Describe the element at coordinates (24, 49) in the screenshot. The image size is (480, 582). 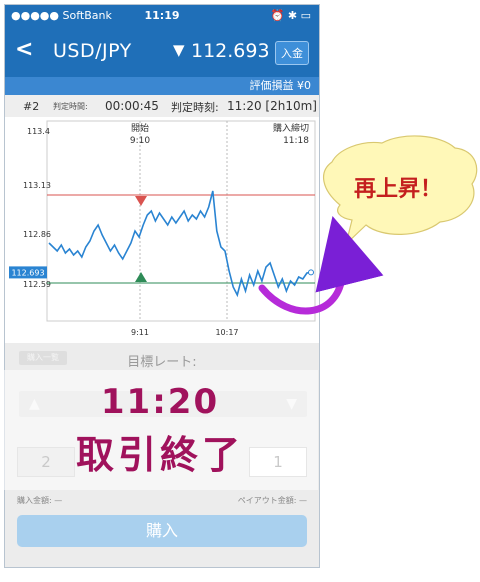
I see `back-icon: <` at that location.